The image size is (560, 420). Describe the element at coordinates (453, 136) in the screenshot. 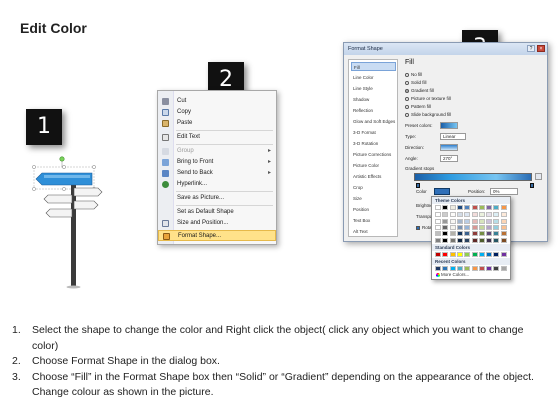

I see `type-dropdown: Linear` at that location.